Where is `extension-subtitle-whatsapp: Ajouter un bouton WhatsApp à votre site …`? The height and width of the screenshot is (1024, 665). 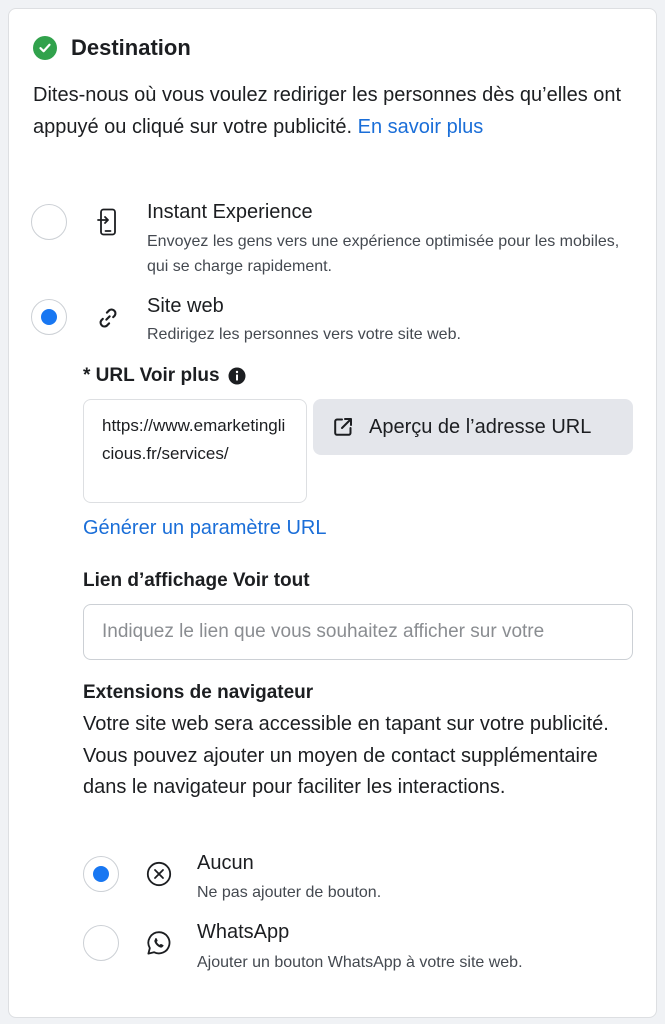
extension-subtitle-whatsapp: Ajouter un bouton WhatsApp à votre site … is located at coordinates (360, 962).